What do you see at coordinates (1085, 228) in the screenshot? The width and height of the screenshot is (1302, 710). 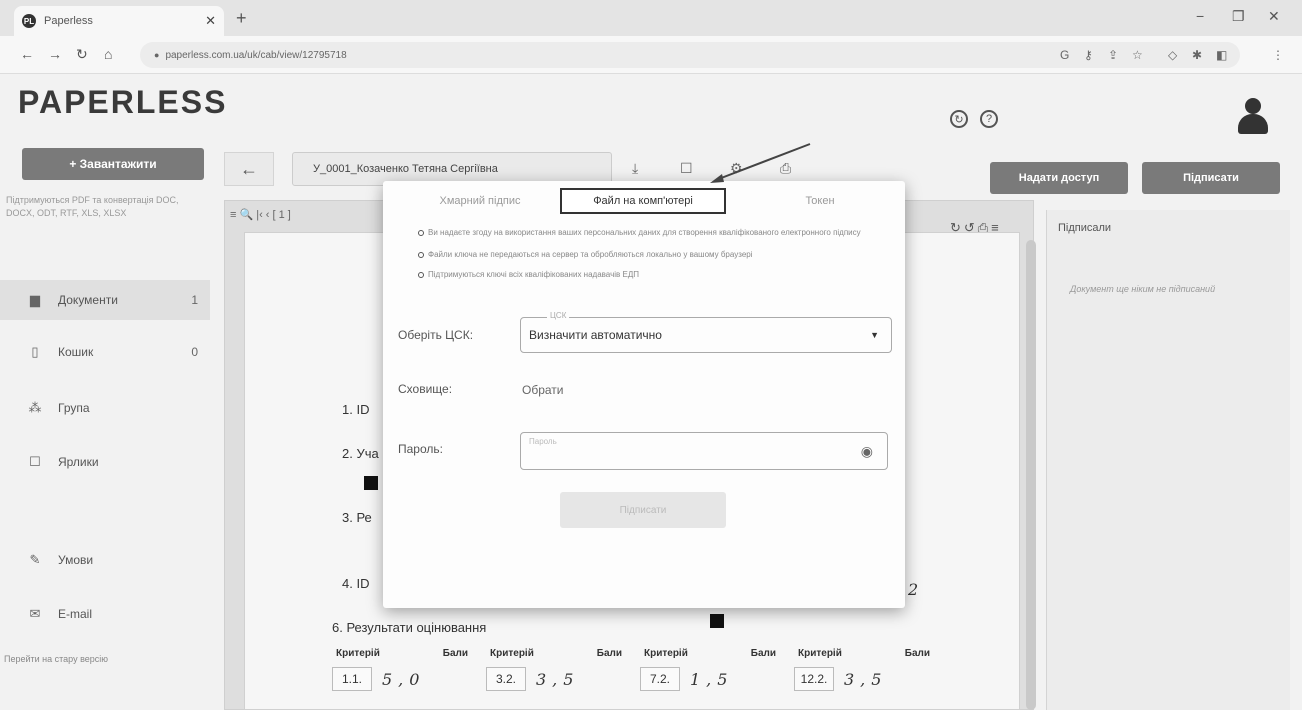 I see `signers-title: Підписали` at bounding box center [1085, 228].